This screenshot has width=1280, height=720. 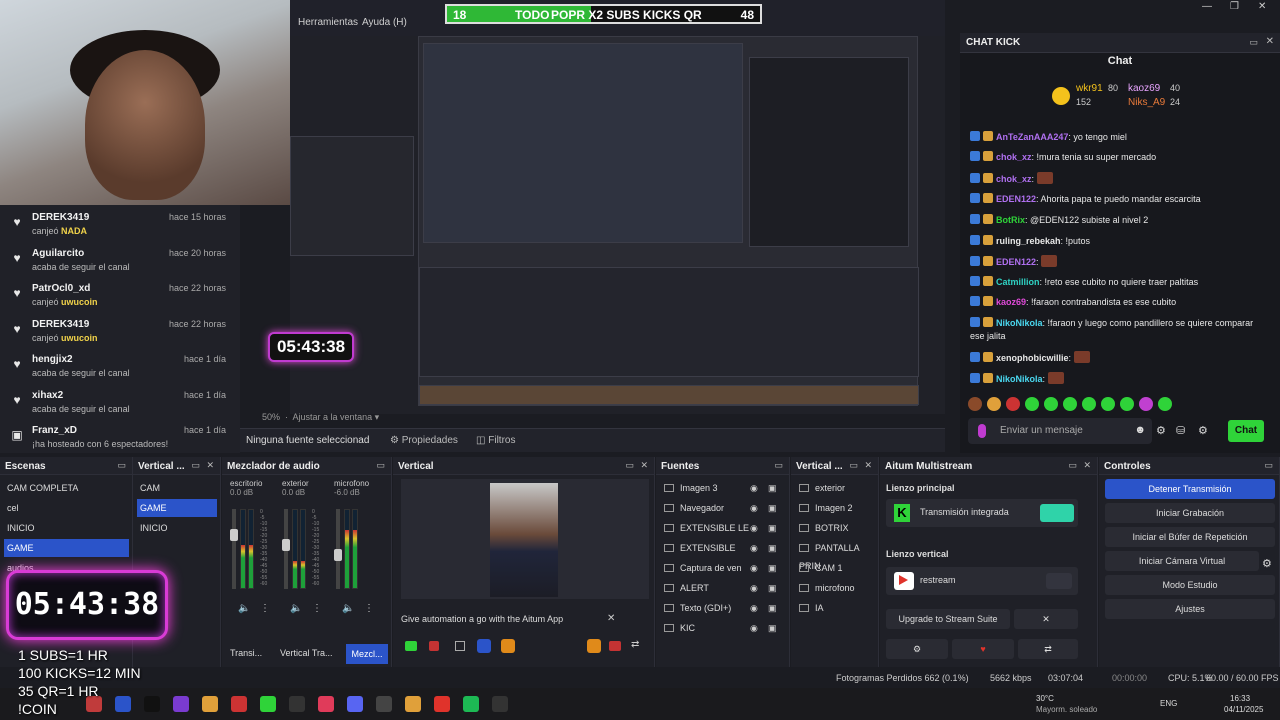 What do you see at coordinates (615, 646) in the screenshot?
I see `heart-icon` at bounding box center [615, 646].